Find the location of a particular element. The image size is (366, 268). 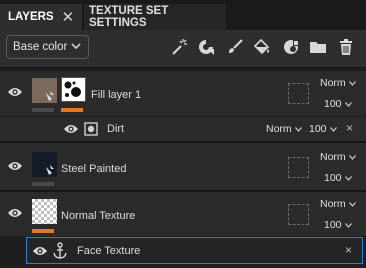

close-icon: ✕ is located at coordinates (68, 17).